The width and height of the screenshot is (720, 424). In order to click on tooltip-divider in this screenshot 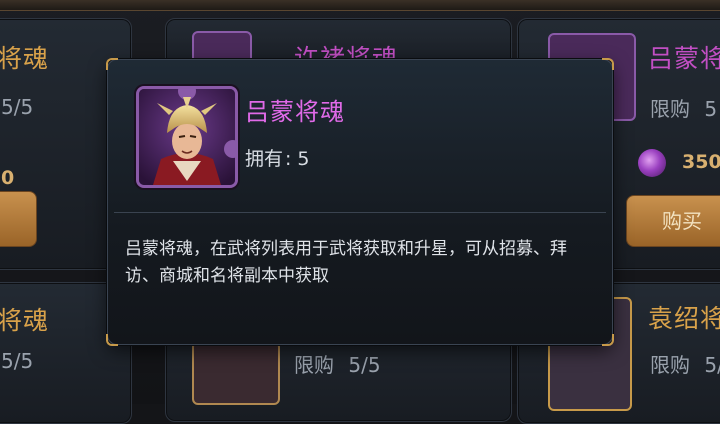, I will do `click(360, 212)`.